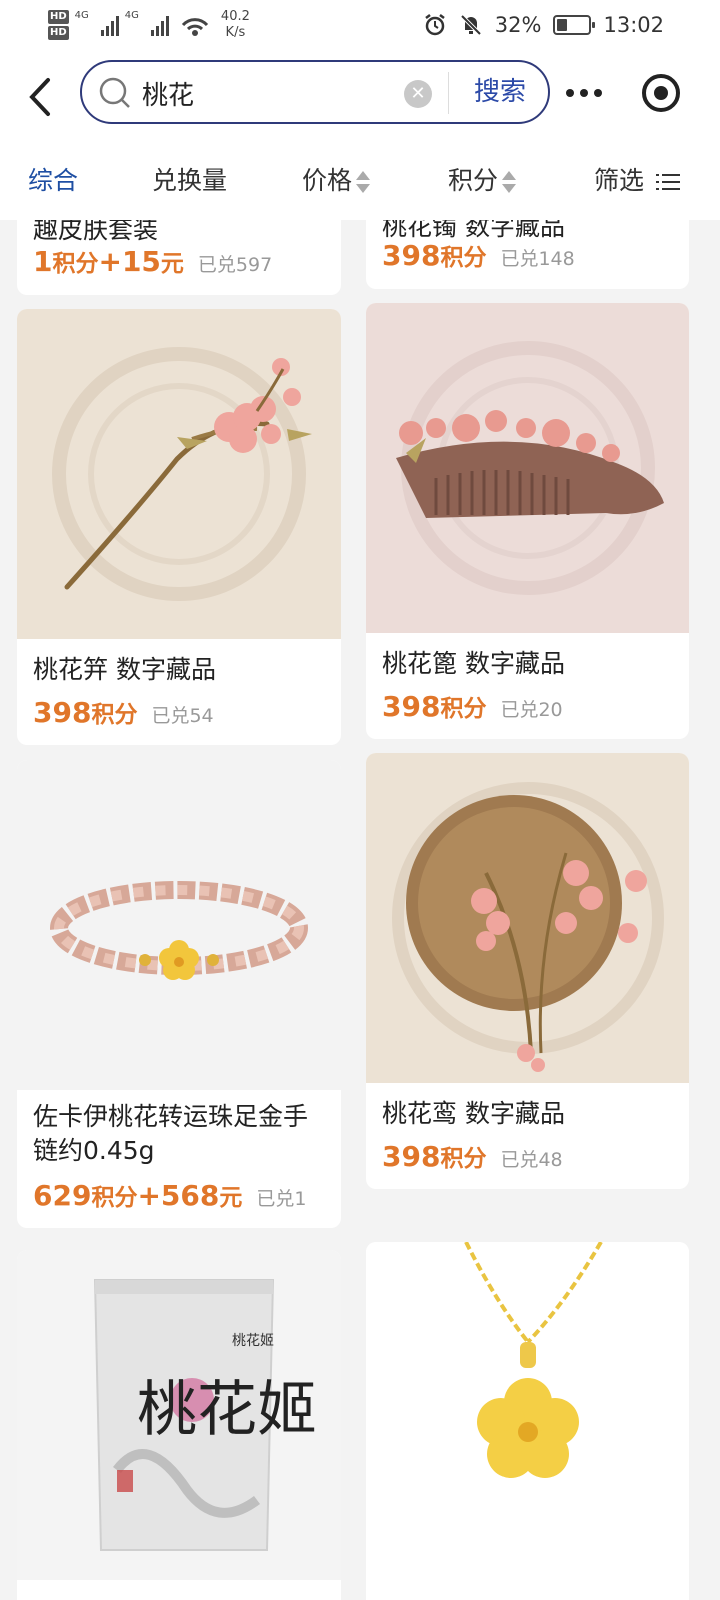  What do you see at coordinates (58, 17) in the screenshot?
I see `hd1-label: HD` at bounding box center [58, 17].